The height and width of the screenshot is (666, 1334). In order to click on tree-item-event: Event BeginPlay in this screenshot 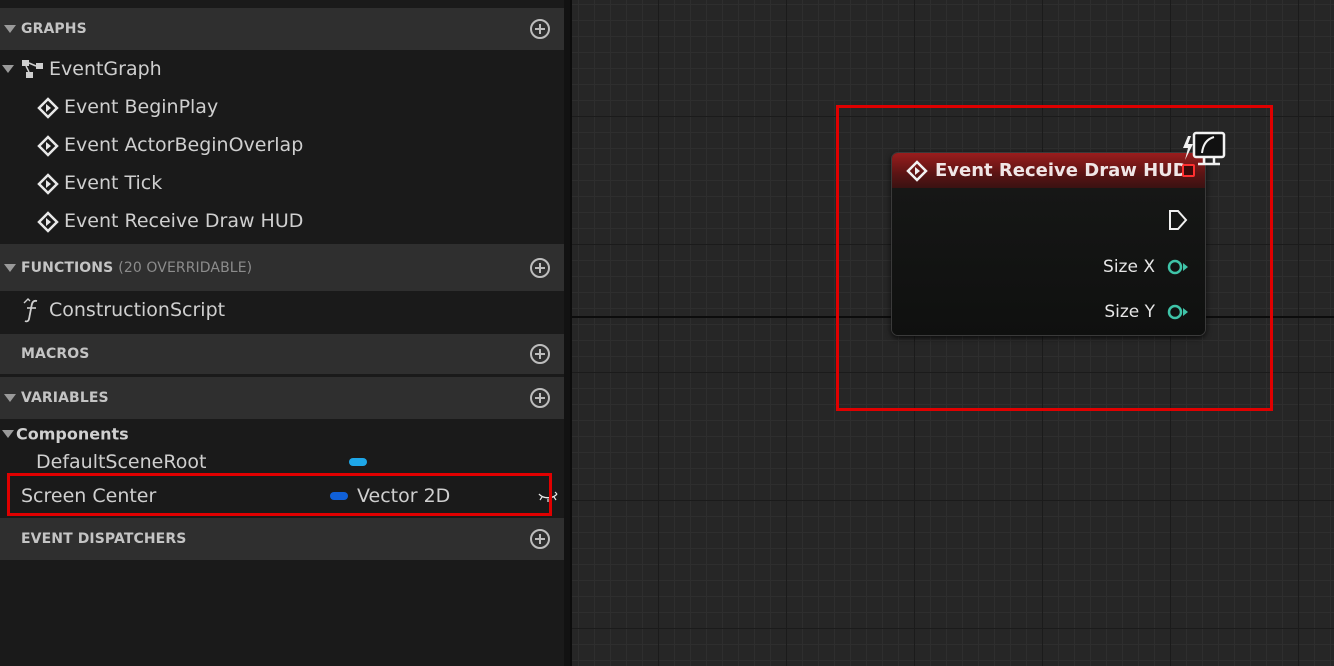, I will do `click(282, 107)`.